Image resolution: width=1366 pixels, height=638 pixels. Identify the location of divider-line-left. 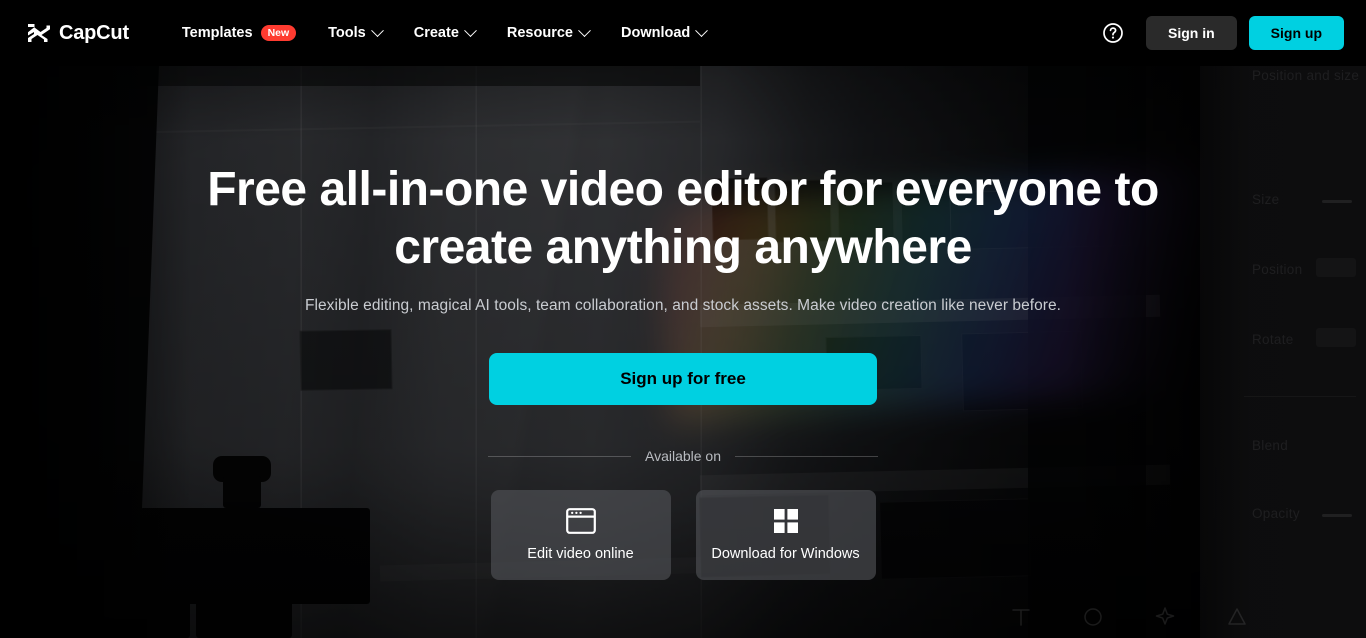
(559, 456).